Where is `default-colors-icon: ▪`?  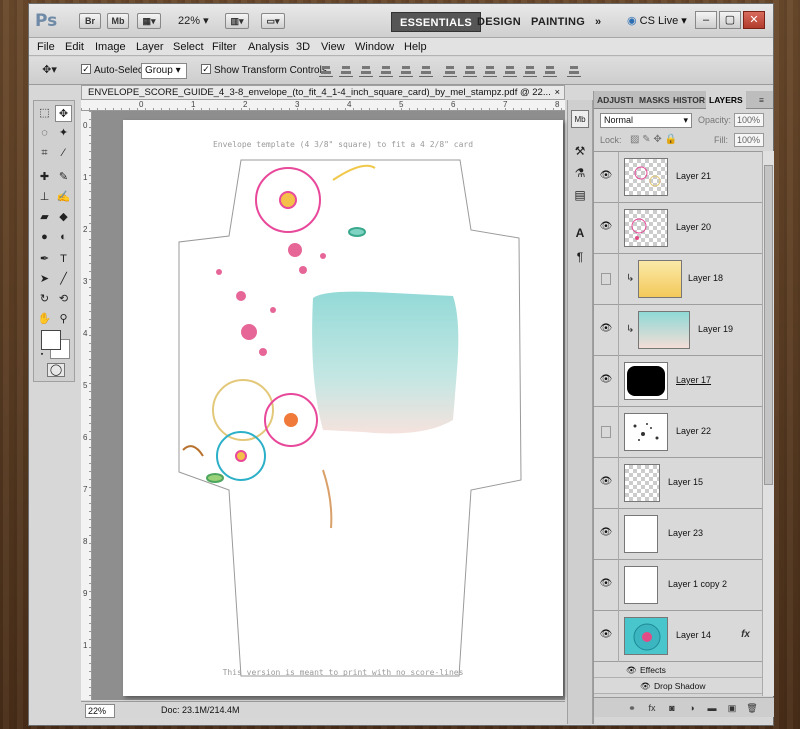 default-colors-icon: ▪ is located at coordinates (42, 355).